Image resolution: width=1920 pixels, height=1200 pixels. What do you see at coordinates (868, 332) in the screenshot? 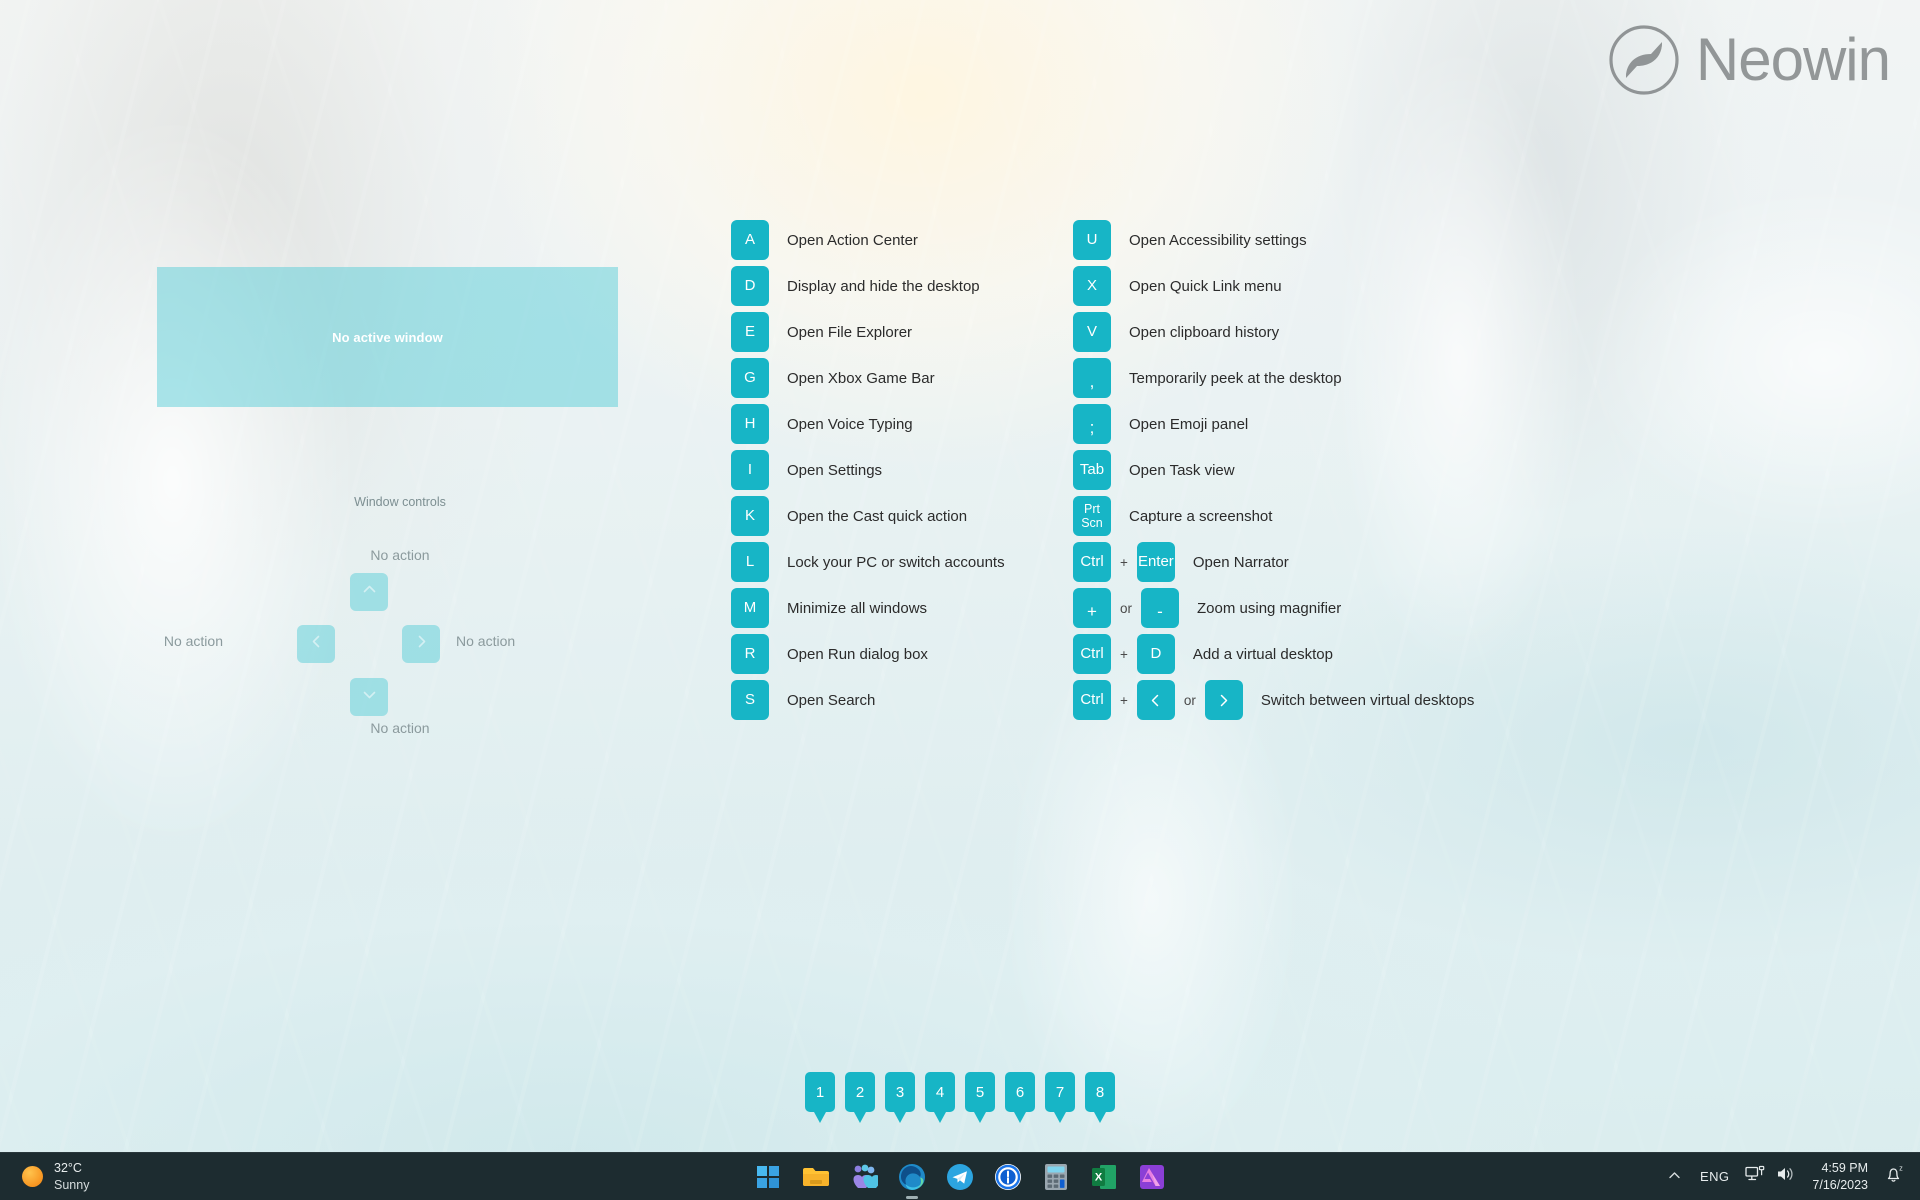
I see `shortcut-row: E Open File Explorer` at bounding box center [868, 332].